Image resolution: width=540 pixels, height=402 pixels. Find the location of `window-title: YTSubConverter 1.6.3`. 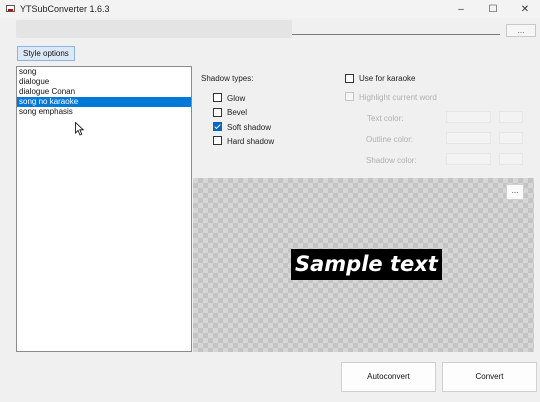

window-title: YTSubConverter 1.6.3 is located at coordinates (65, 9).